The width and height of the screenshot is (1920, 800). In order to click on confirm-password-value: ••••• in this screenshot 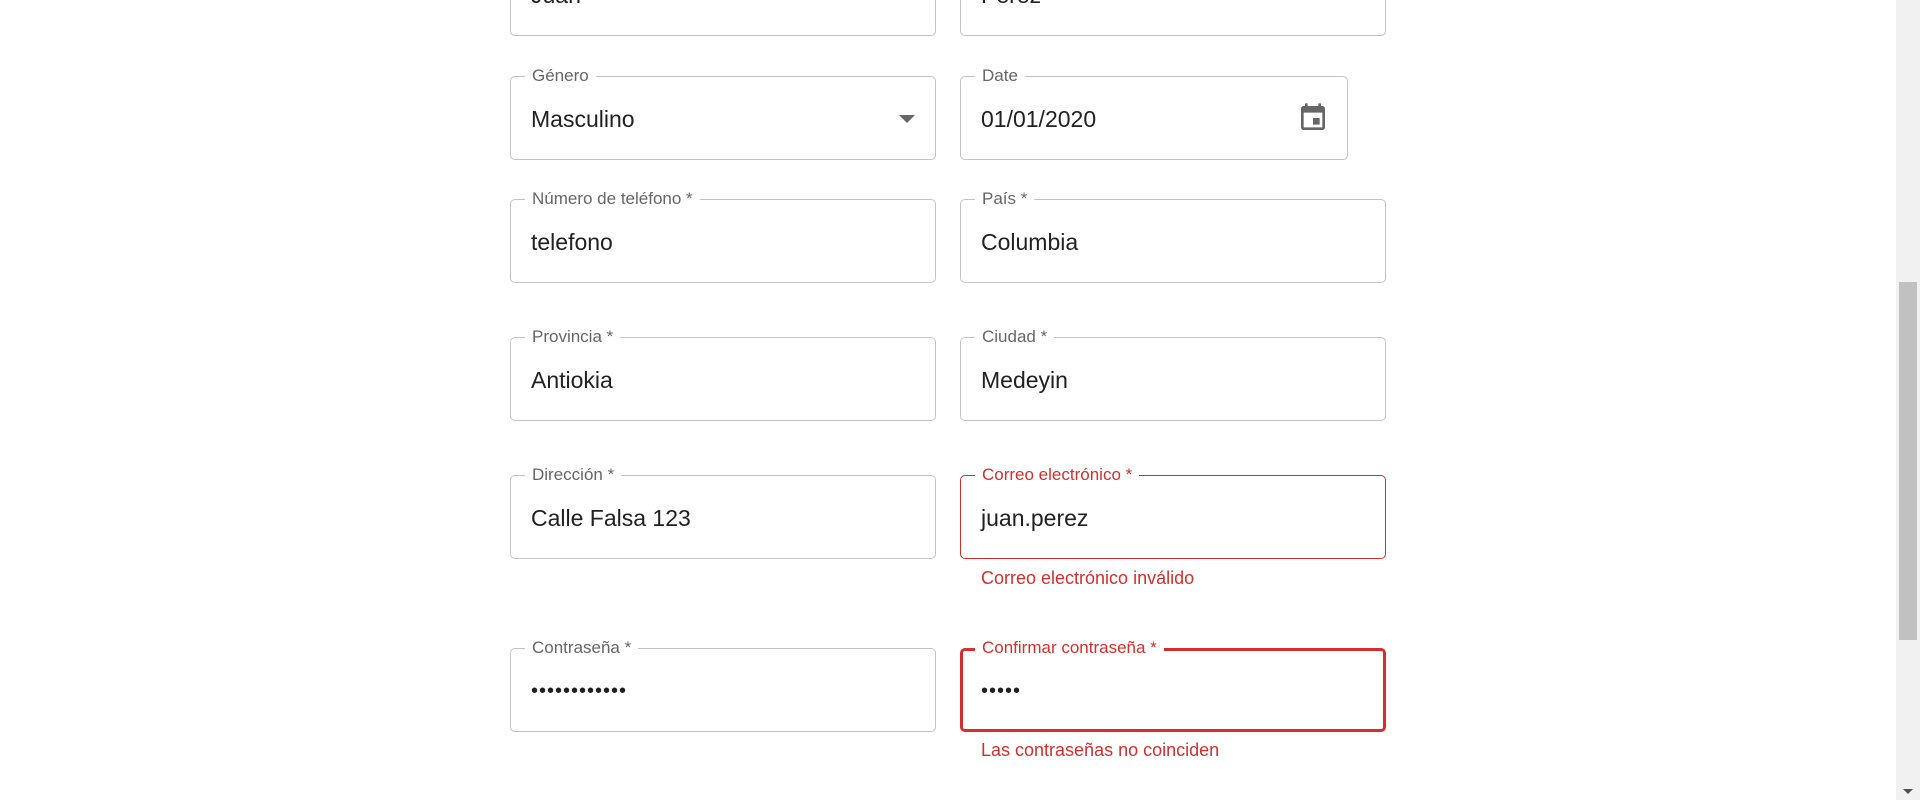, I will do `click(1001, 691)`.